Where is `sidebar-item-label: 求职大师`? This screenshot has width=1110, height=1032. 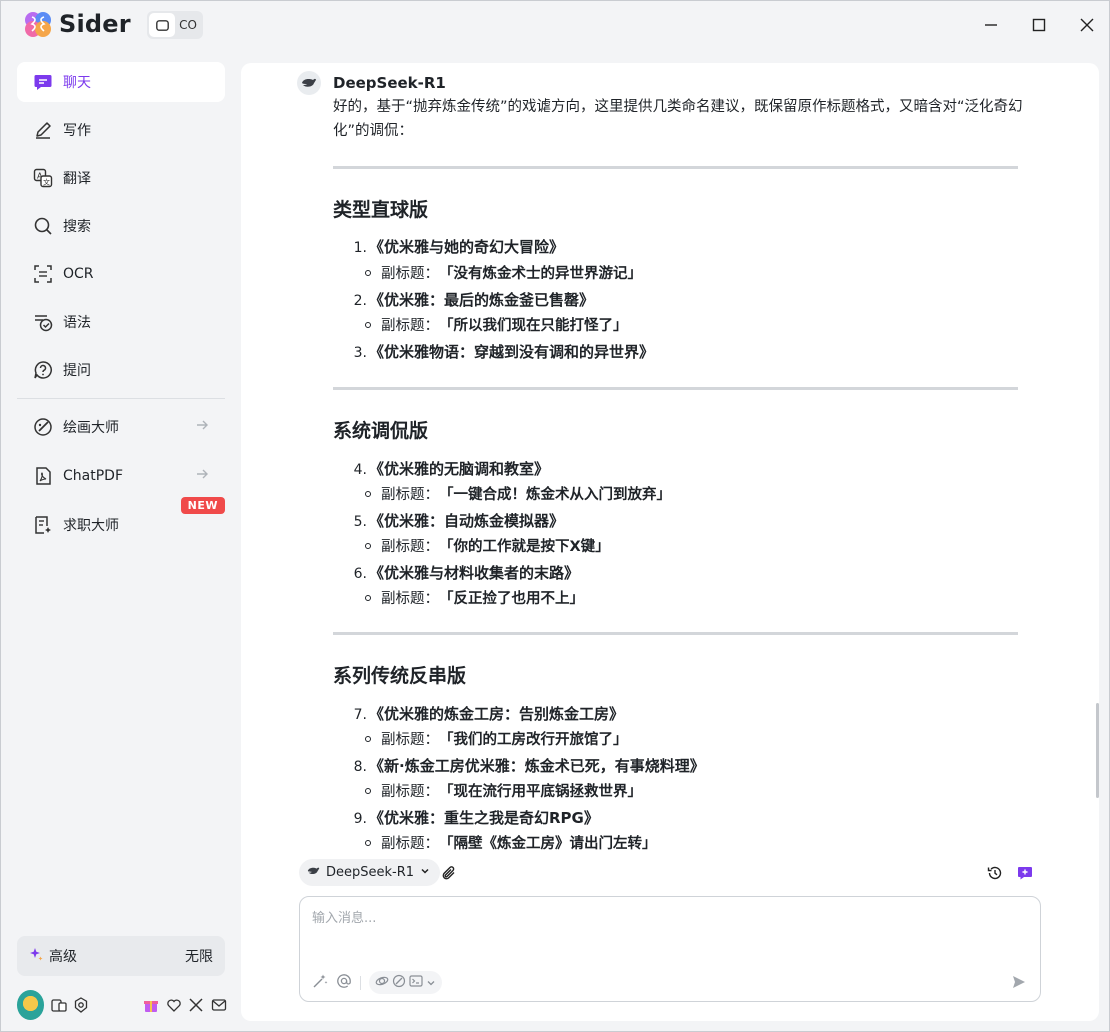 sidebar-item-label: 求职大师 is located at coordinates (91, 526).